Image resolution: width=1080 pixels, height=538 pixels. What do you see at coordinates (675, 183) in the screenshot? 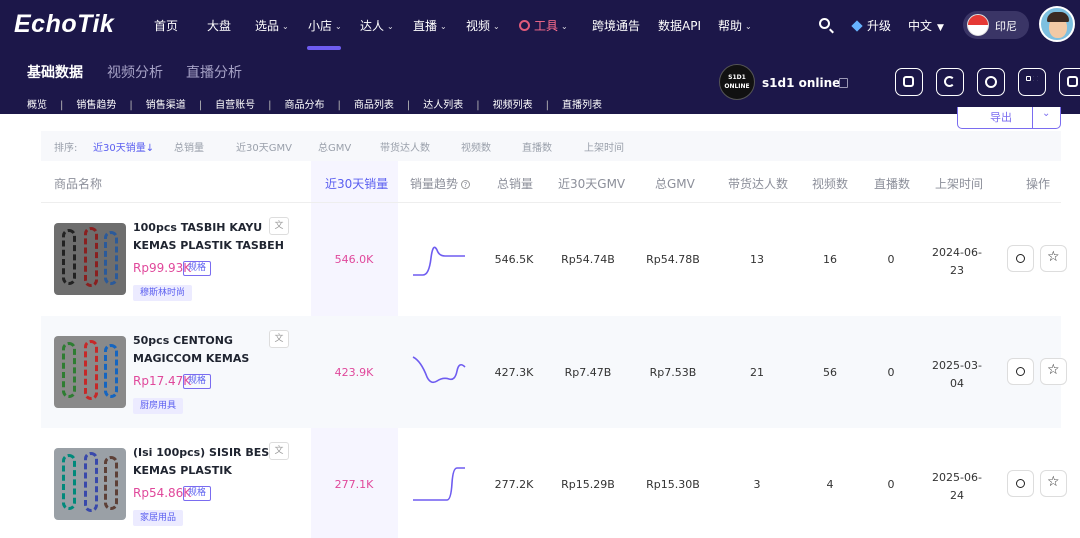
I see `col-total-gmv: 总GMV` at bounding box center [675, 183].